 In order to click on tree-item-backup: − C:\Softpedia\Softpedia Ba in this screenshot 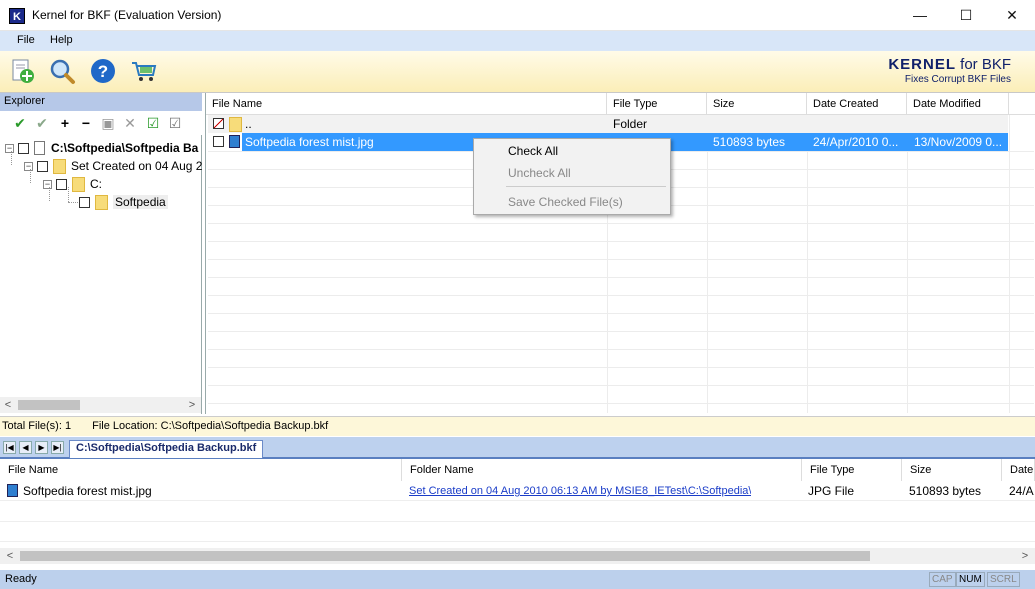, I will do `click(101, 148)`.